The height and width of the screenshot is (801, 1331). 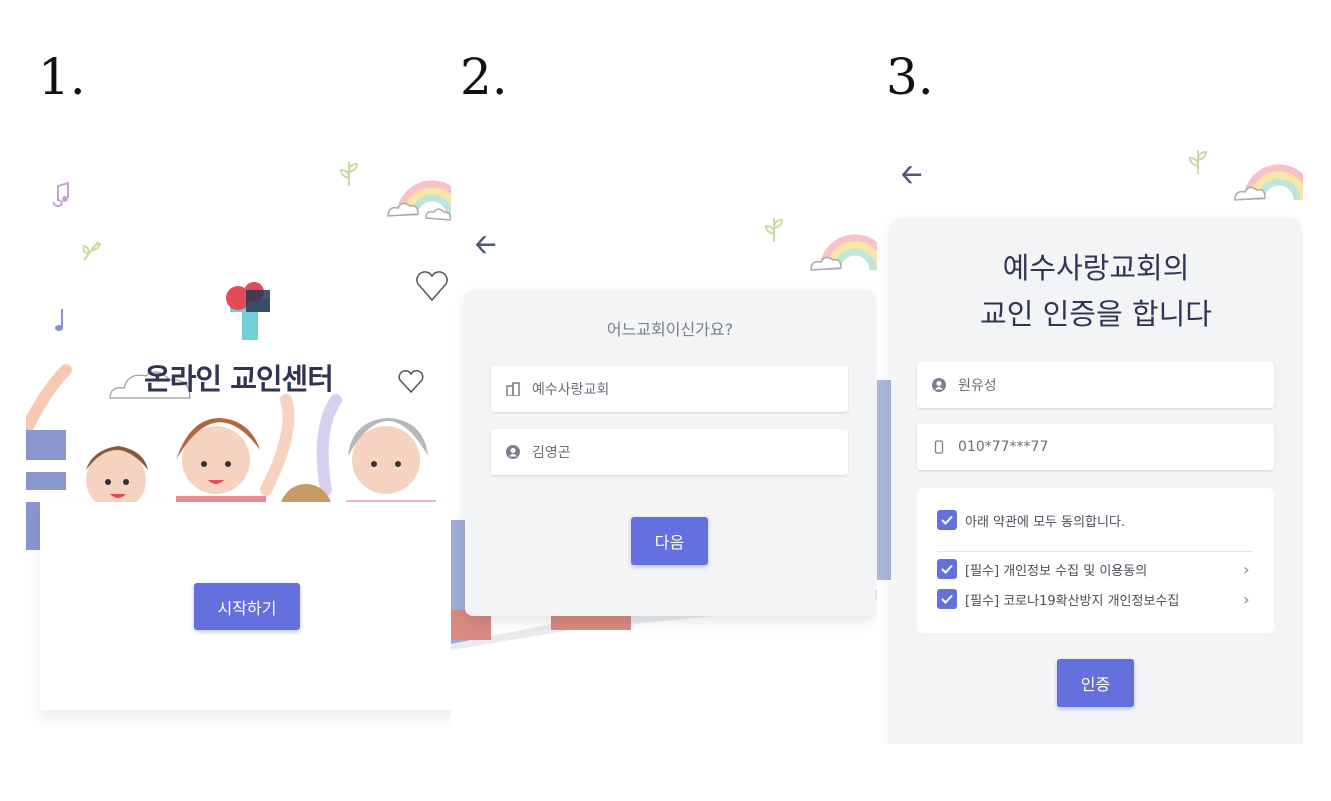 I want to click on name-input: 원유성, so click(x=1095, y=385).